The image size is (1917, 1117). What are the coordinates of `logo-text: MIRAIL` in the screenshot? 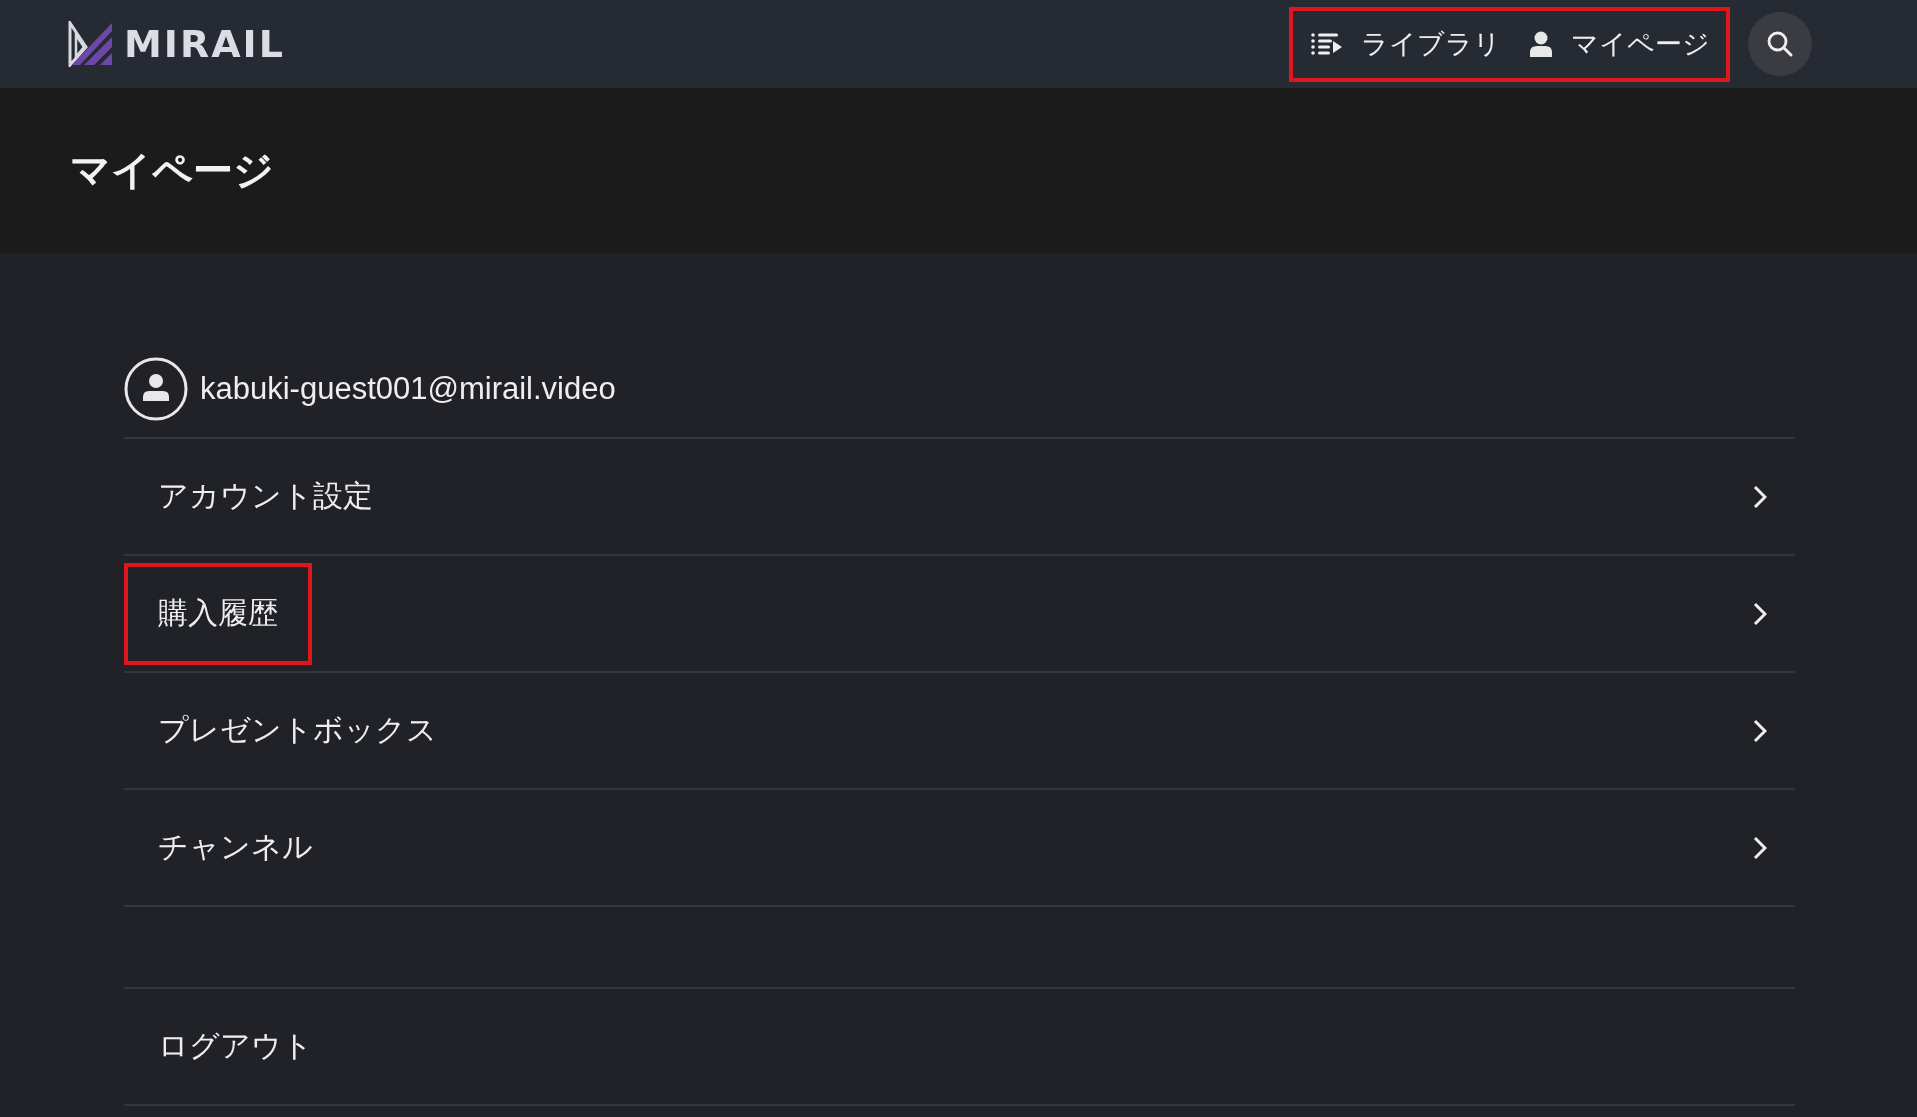 It's located at (204, 44).